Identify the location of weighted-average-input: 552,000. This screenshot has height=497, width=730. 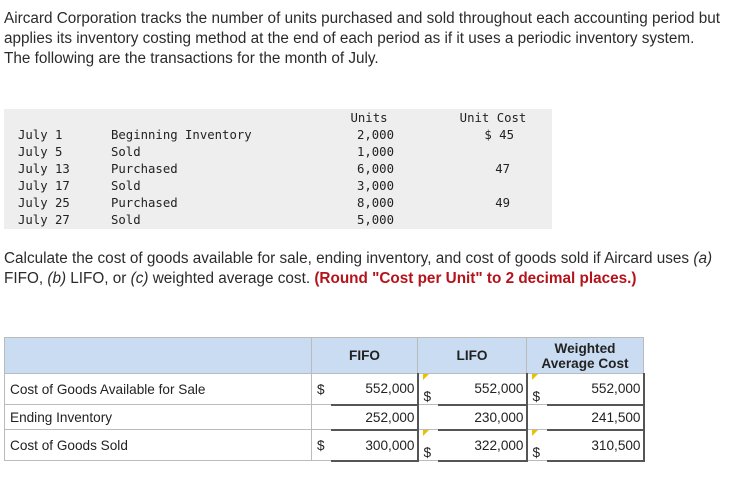
(595, 389).